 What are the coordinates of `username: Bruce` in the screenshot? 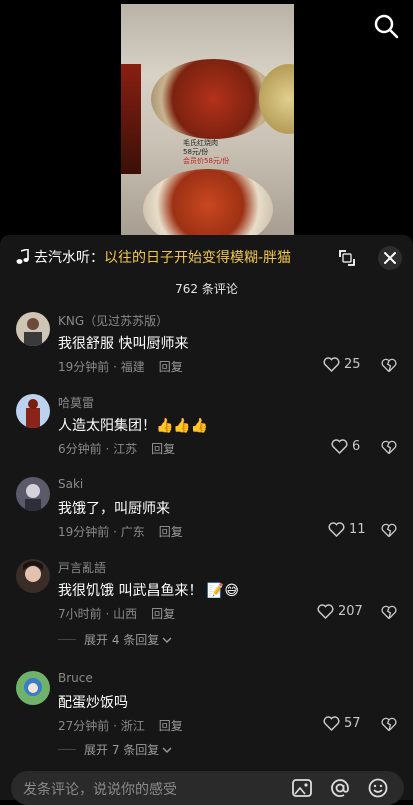 It's located at (75, 678).